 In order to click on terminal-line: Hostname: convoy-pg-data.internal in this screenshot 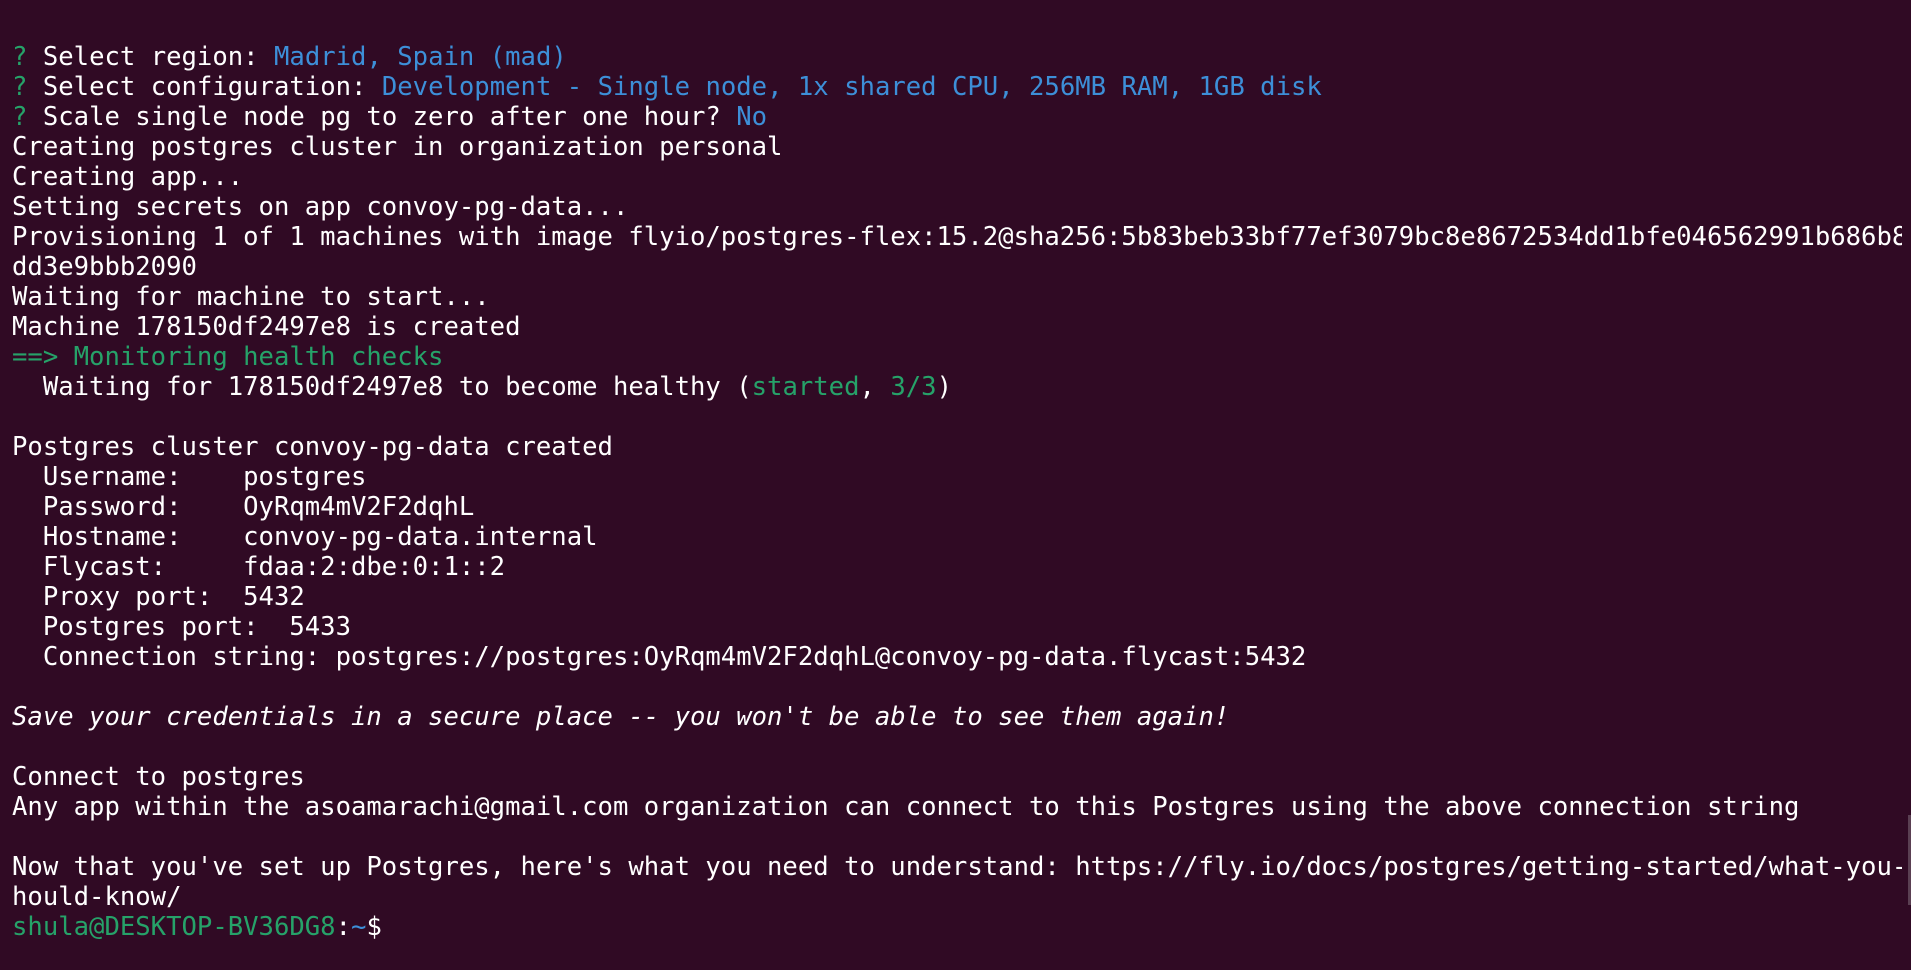, I will do `click(957, 537)`.